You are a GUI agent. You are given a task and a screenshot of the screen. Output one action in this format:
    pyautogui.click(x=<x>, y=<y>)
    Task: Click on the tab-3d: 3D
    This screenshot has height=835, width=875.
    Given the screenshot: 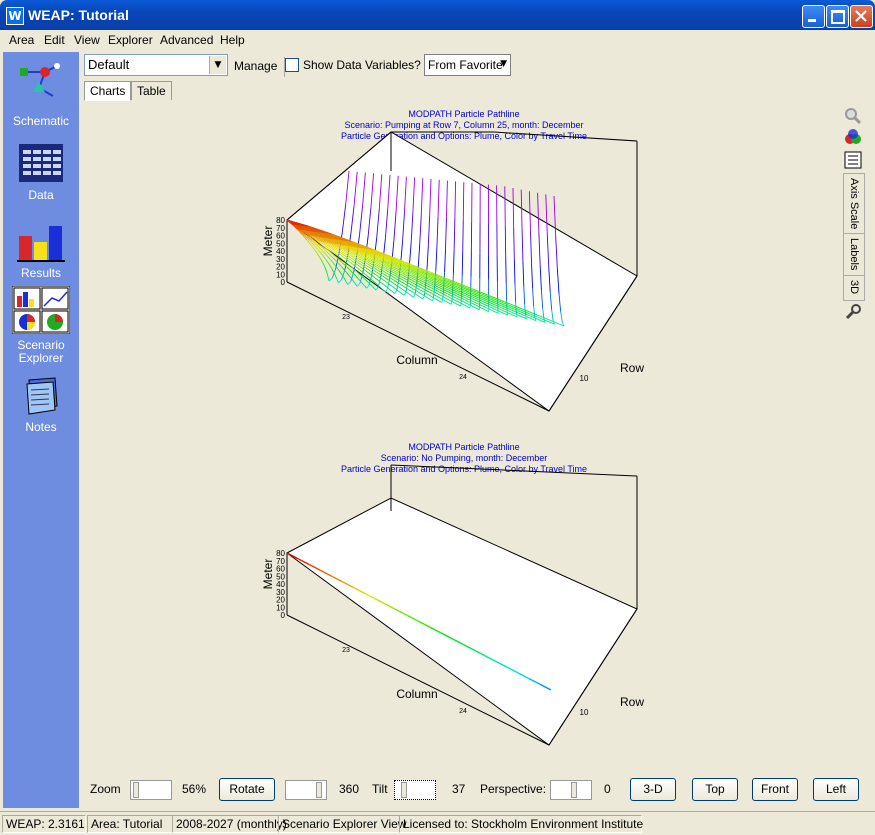 What is the action you would take?
    pyautogui.click(x=854, y=288)
    